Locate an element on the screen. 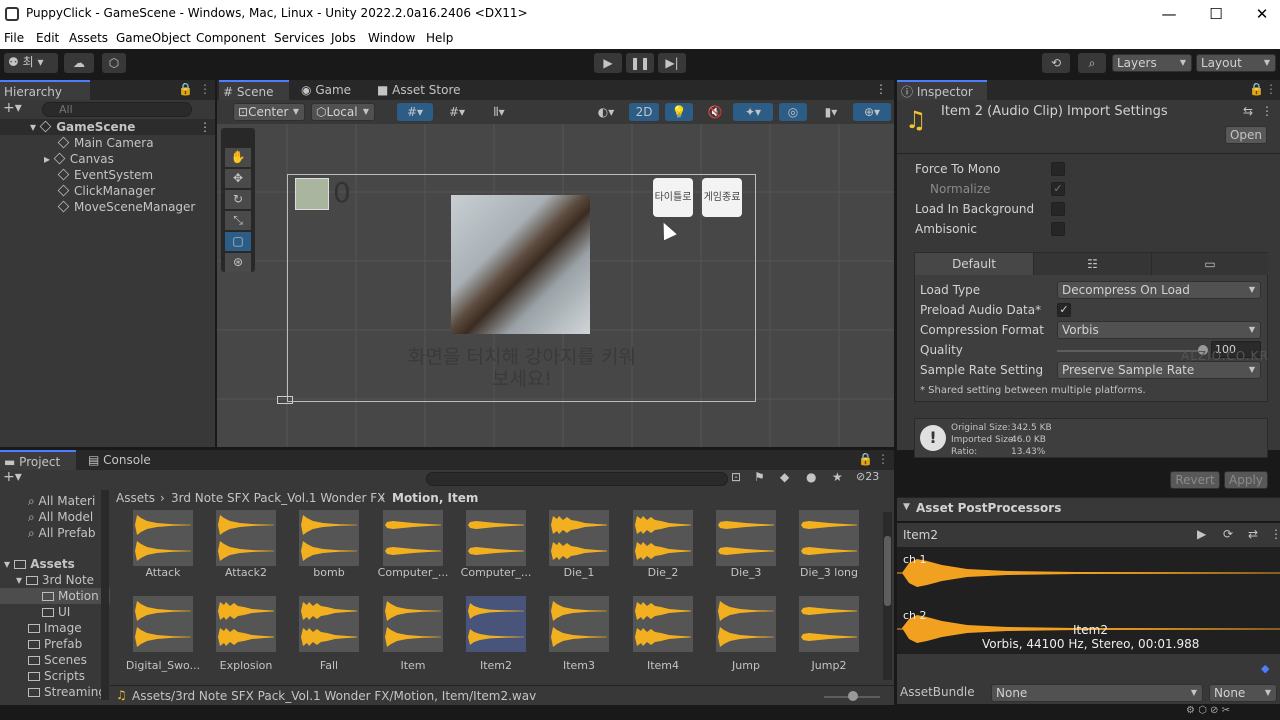 The width and height of the screenshot is (1280, 720). assetbundle-variant-dropdown: None is located at coordinates (1243, 693).